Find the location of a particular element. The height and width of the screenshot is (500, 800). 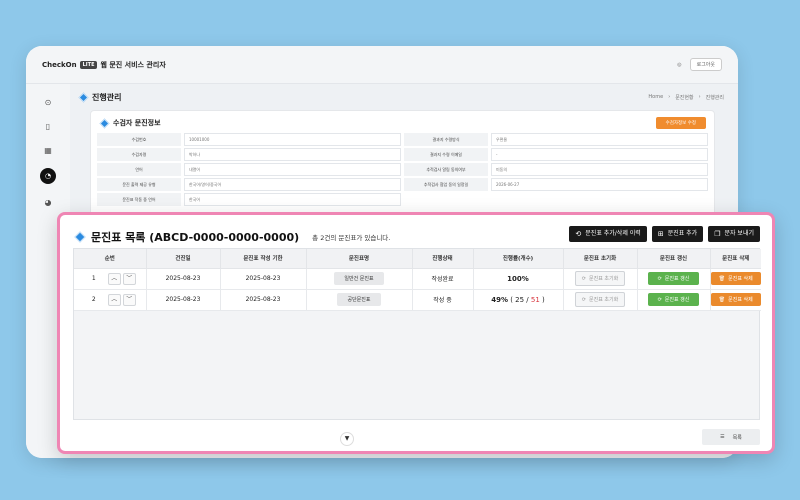

breadcrumb-section: 문진현황 is located at coordinates (684, 97).